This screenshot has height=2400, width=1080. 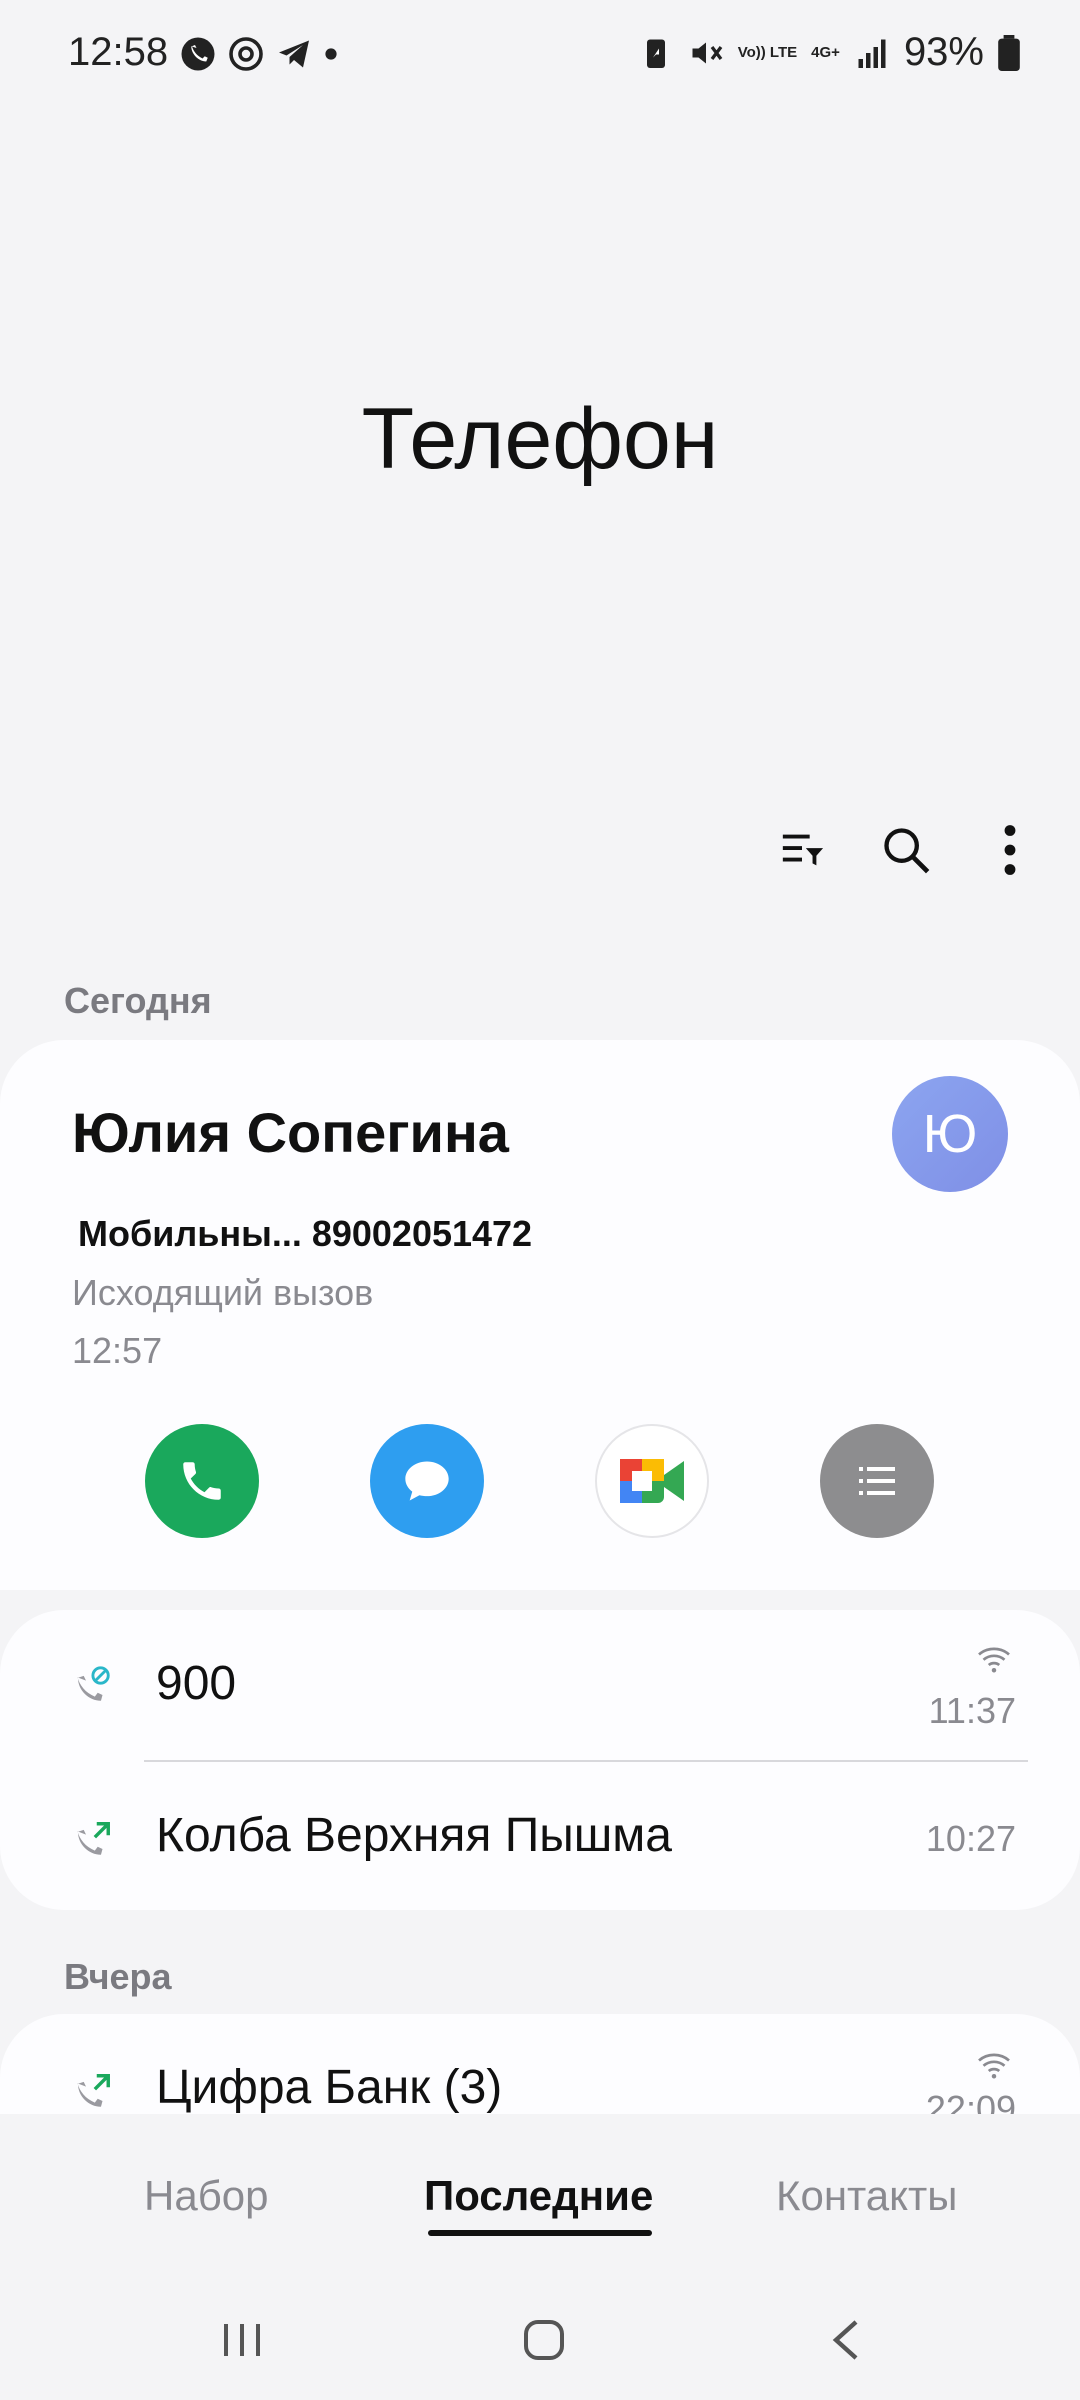 I want to click on section-yesterday: Вчера, so click(x=118, y=1976).